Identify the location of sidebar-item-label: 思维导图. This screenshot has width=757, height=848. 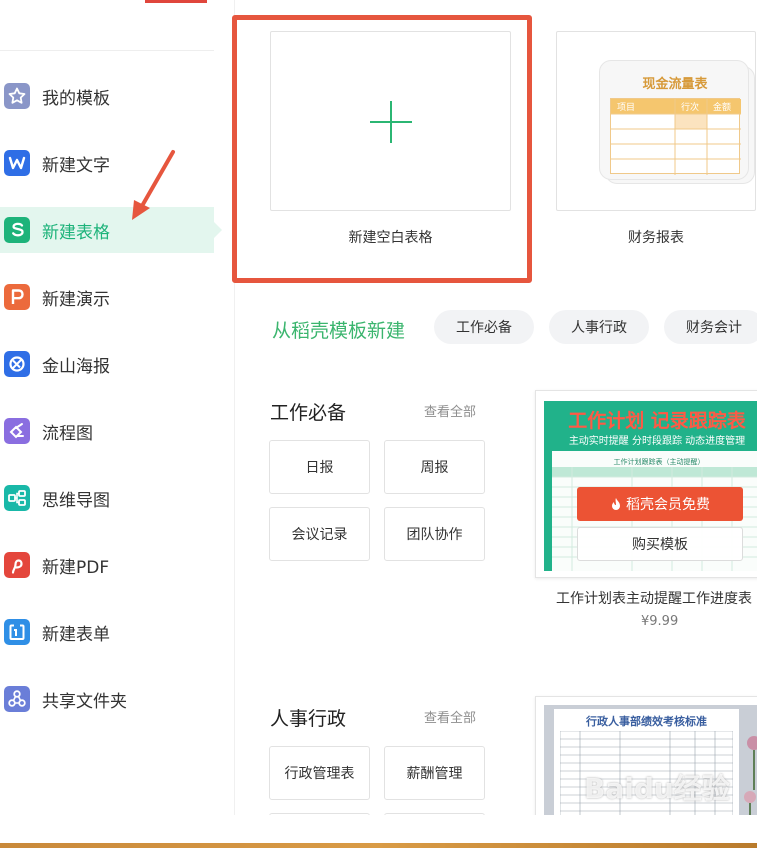
(76, 500).